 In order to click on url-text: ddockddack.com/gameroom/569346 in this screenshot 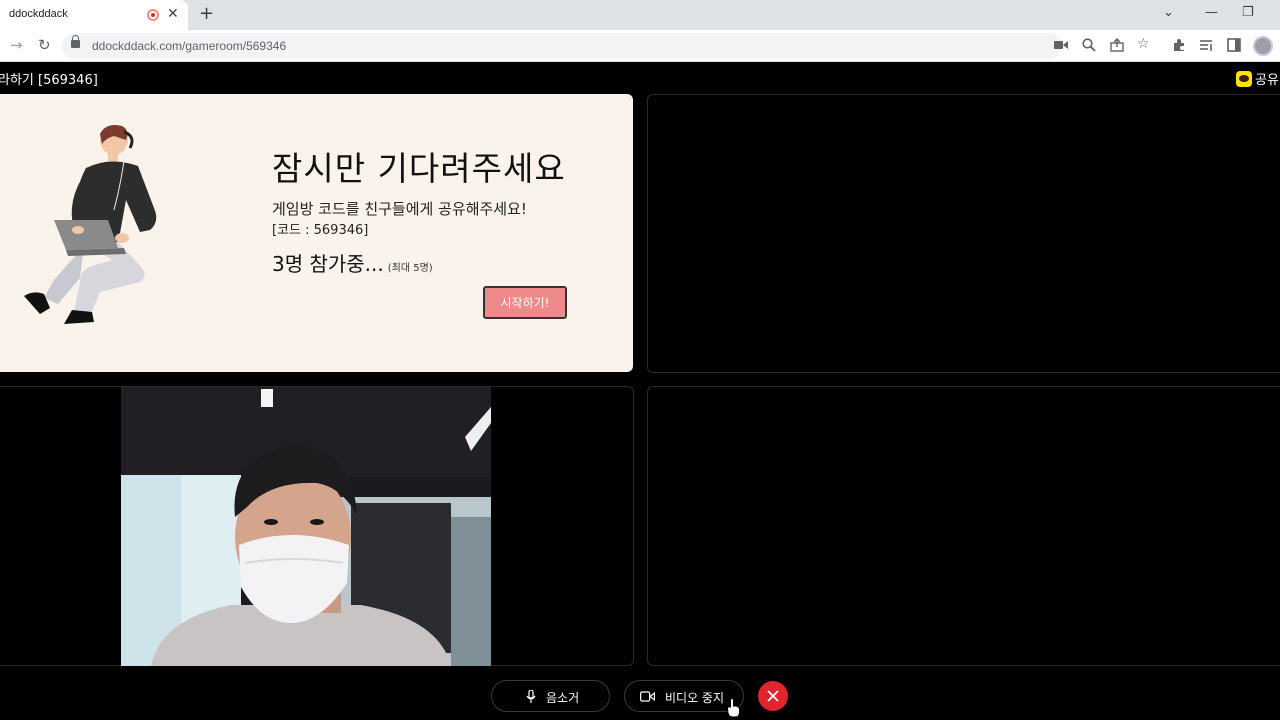, I will do `click(189, 46)`.